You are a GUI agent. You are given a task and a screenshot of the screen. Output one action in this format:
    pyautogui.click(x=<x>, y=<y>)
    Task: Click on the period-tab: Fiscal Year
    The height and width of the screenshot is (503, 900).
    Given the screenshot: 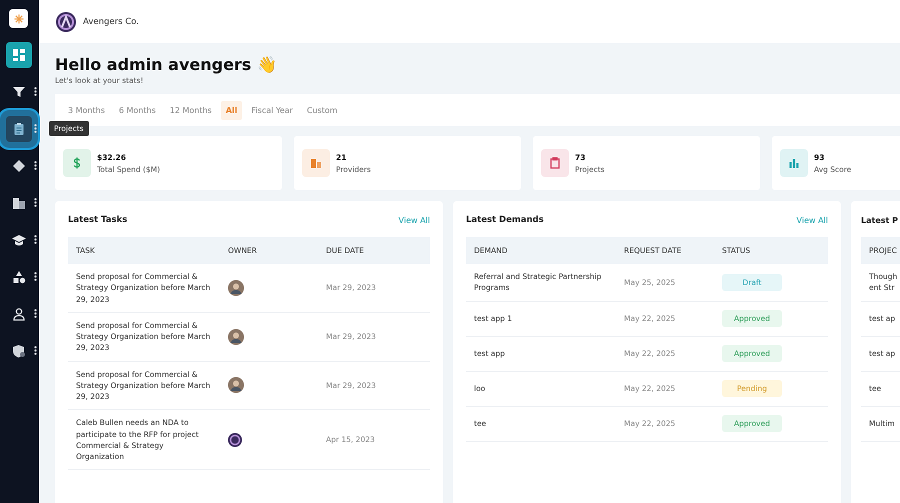 What is the action you would take?
    pyautogui.click(x=272, y=110)
    